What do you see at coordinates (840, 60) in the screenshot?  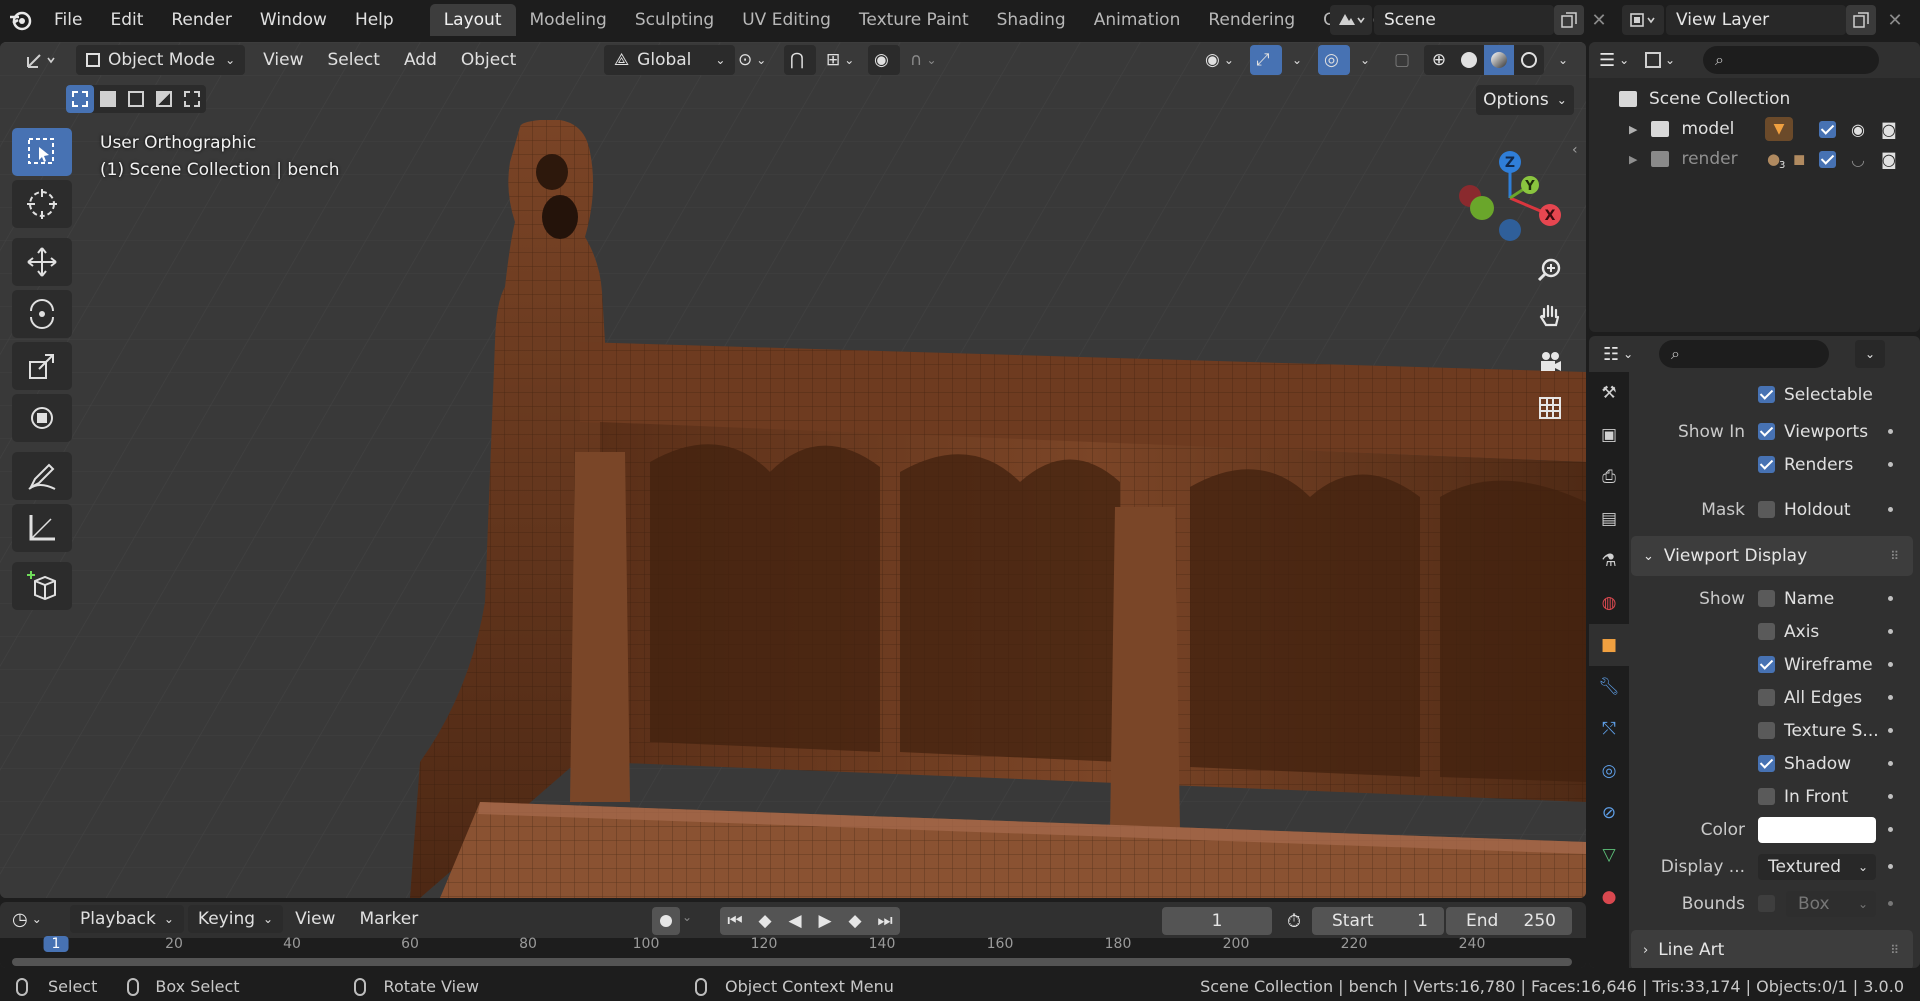 I see `snap-target-button: ⊞ ⌄` at bounding box center [840, 60].